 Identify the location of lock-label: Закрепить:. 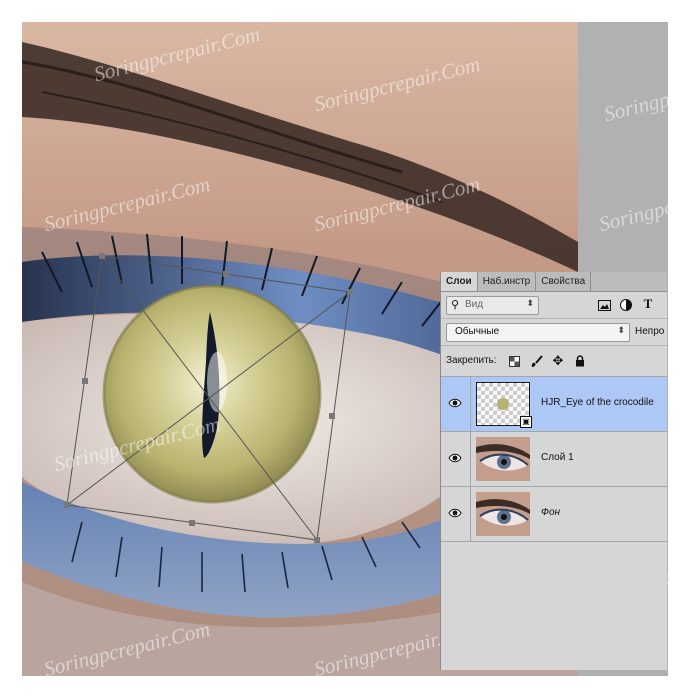
(471, 360).